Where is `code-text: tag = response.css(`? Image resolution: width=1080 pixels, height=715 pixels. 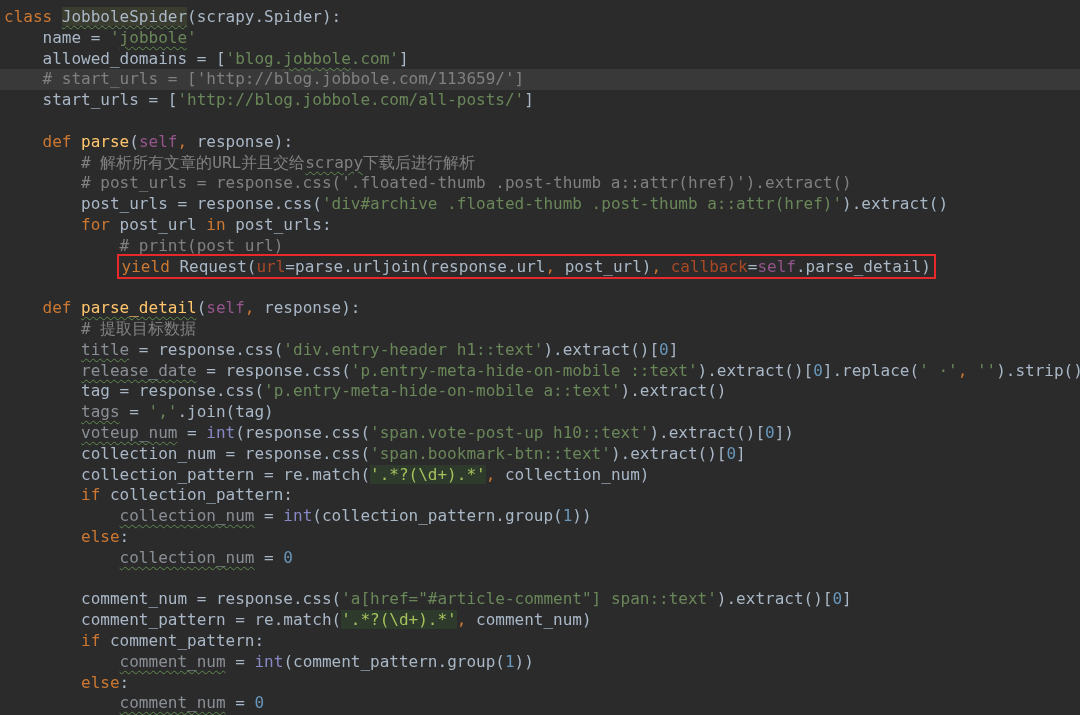 code-text: tag = response.css( is located at coordinates (173, 391).